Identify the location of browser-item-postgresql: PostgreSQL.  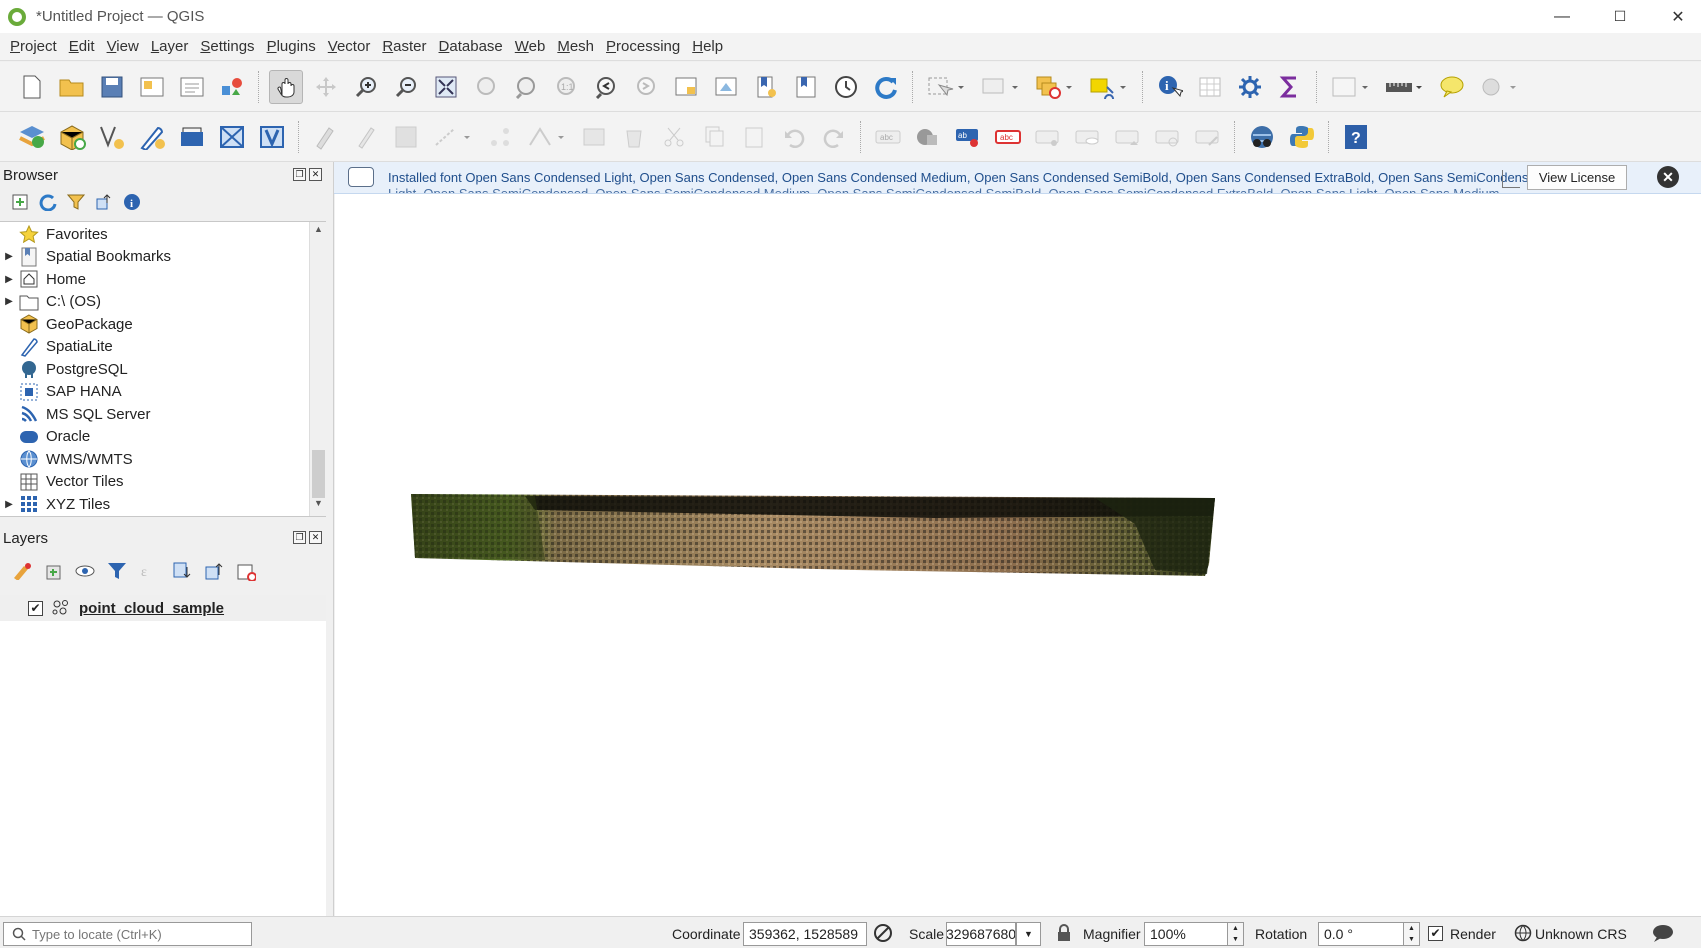
(163, 369).